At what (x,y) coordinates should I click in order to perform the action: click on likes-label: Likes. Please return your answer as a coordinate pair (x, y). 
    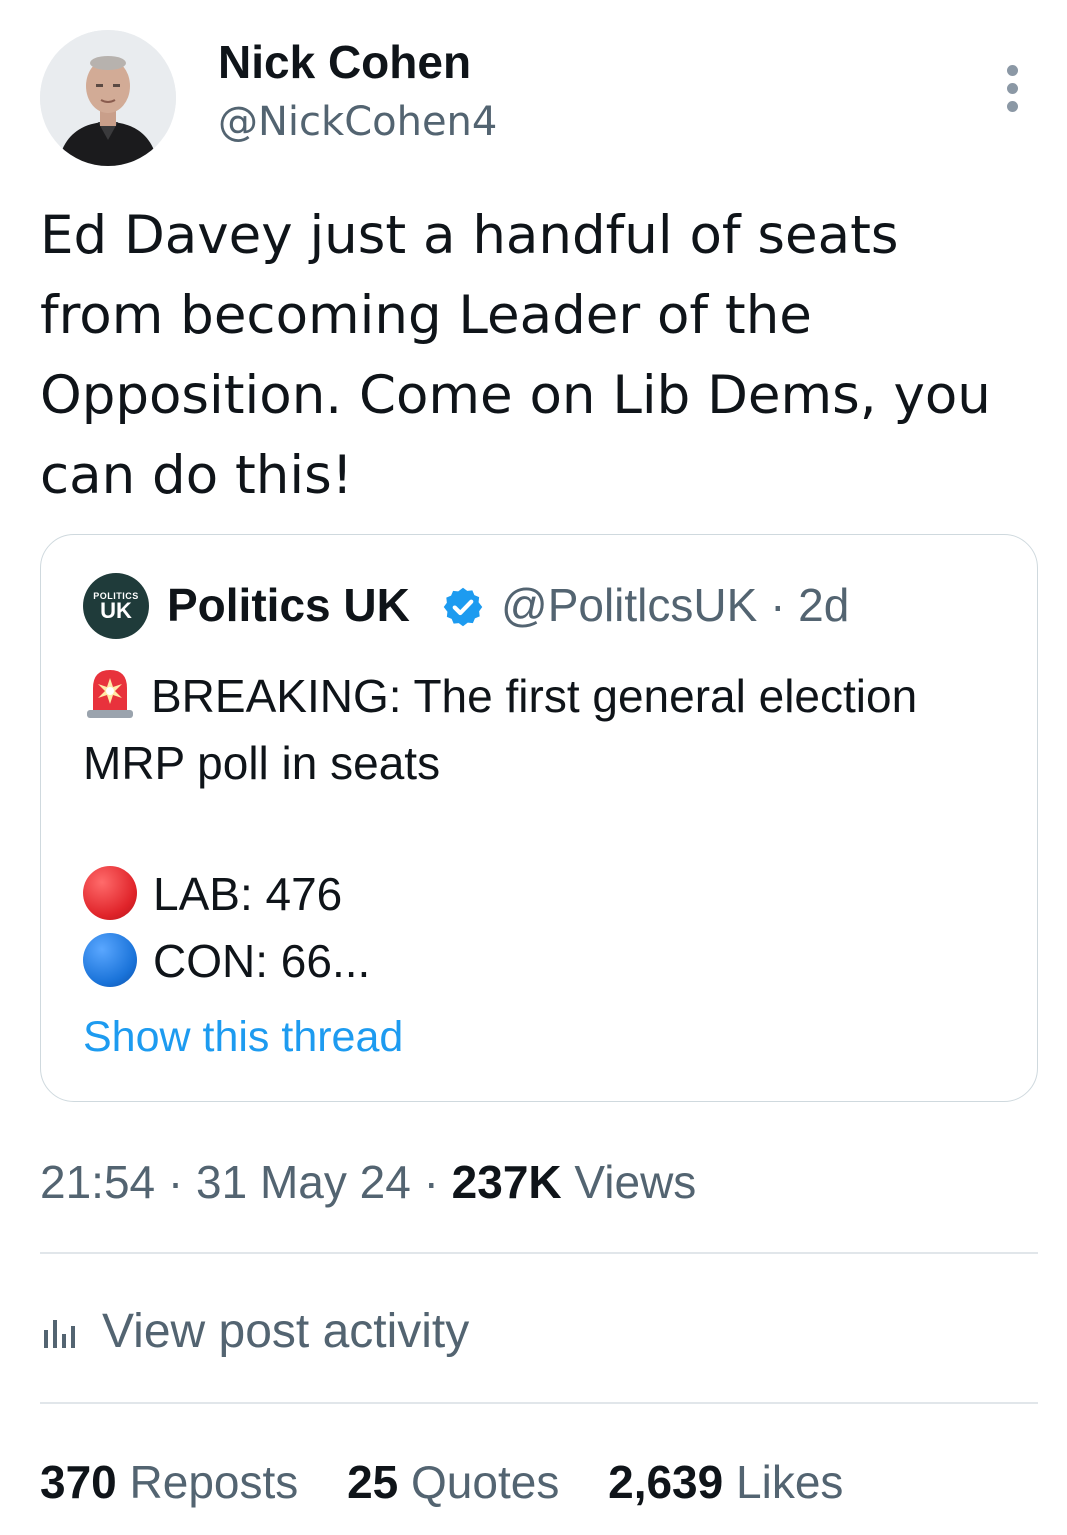
    Looking at the image, I should click on (783, 1482).